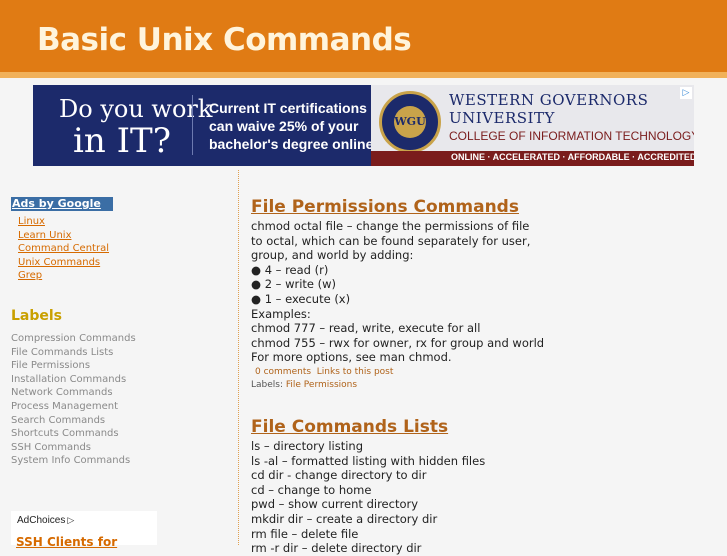 This screenshot has height=556, width=727. I want to click on list-item: Grep, so click(127, 276).